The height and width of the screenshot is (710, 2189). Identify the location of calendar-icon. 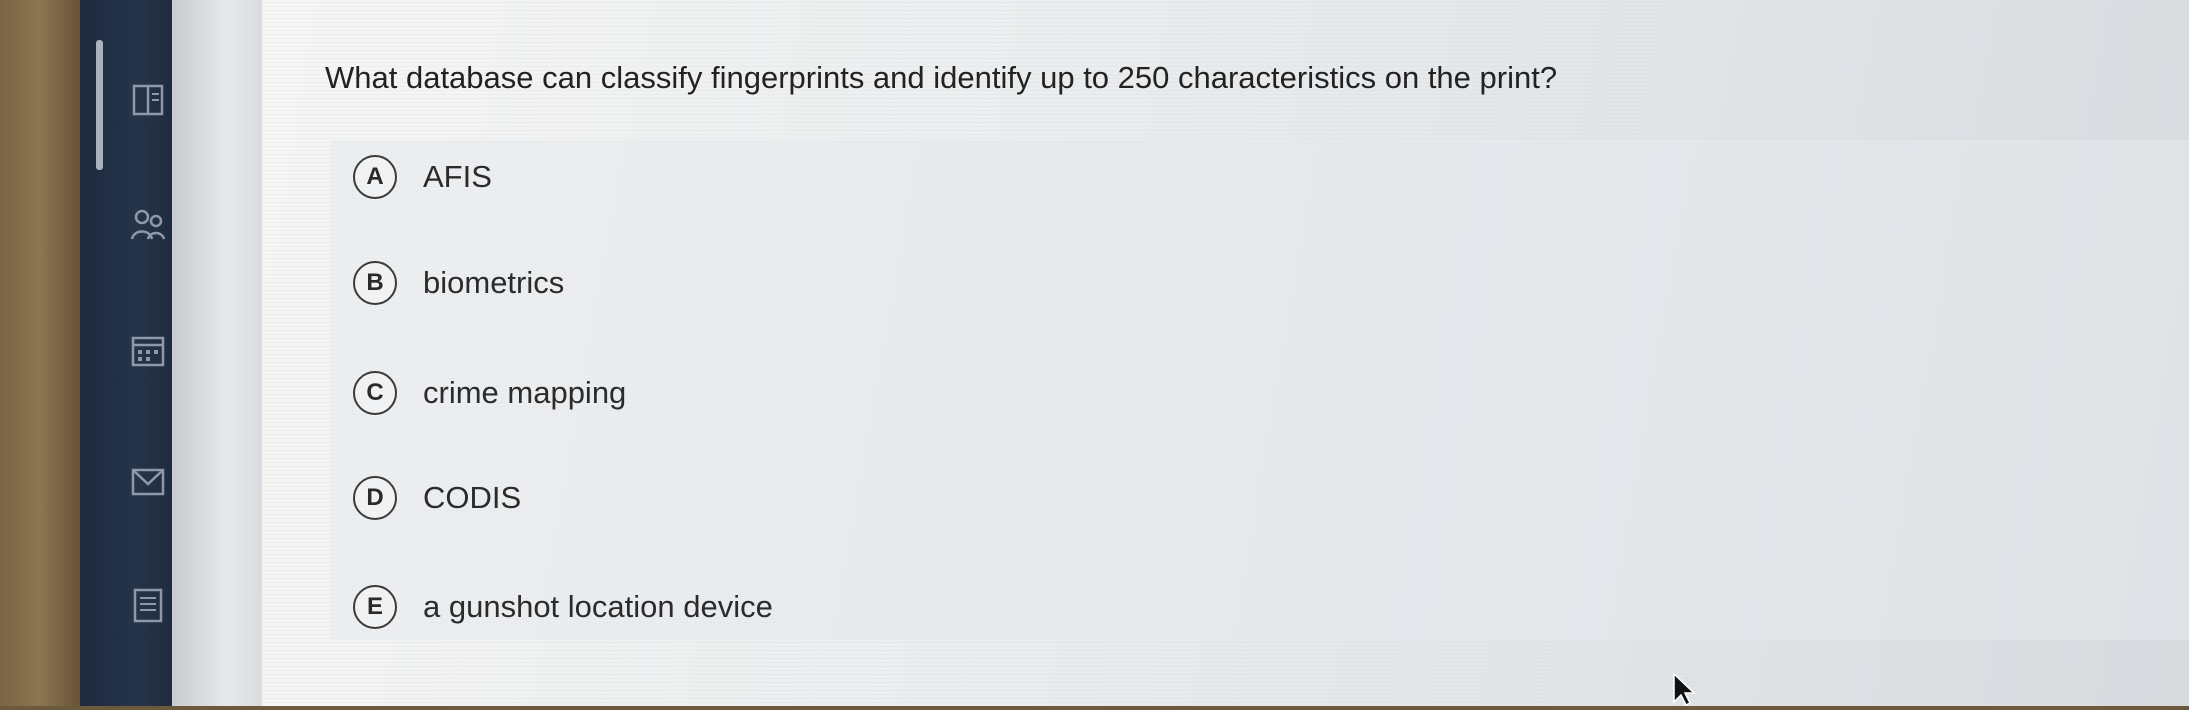
(148, 350).